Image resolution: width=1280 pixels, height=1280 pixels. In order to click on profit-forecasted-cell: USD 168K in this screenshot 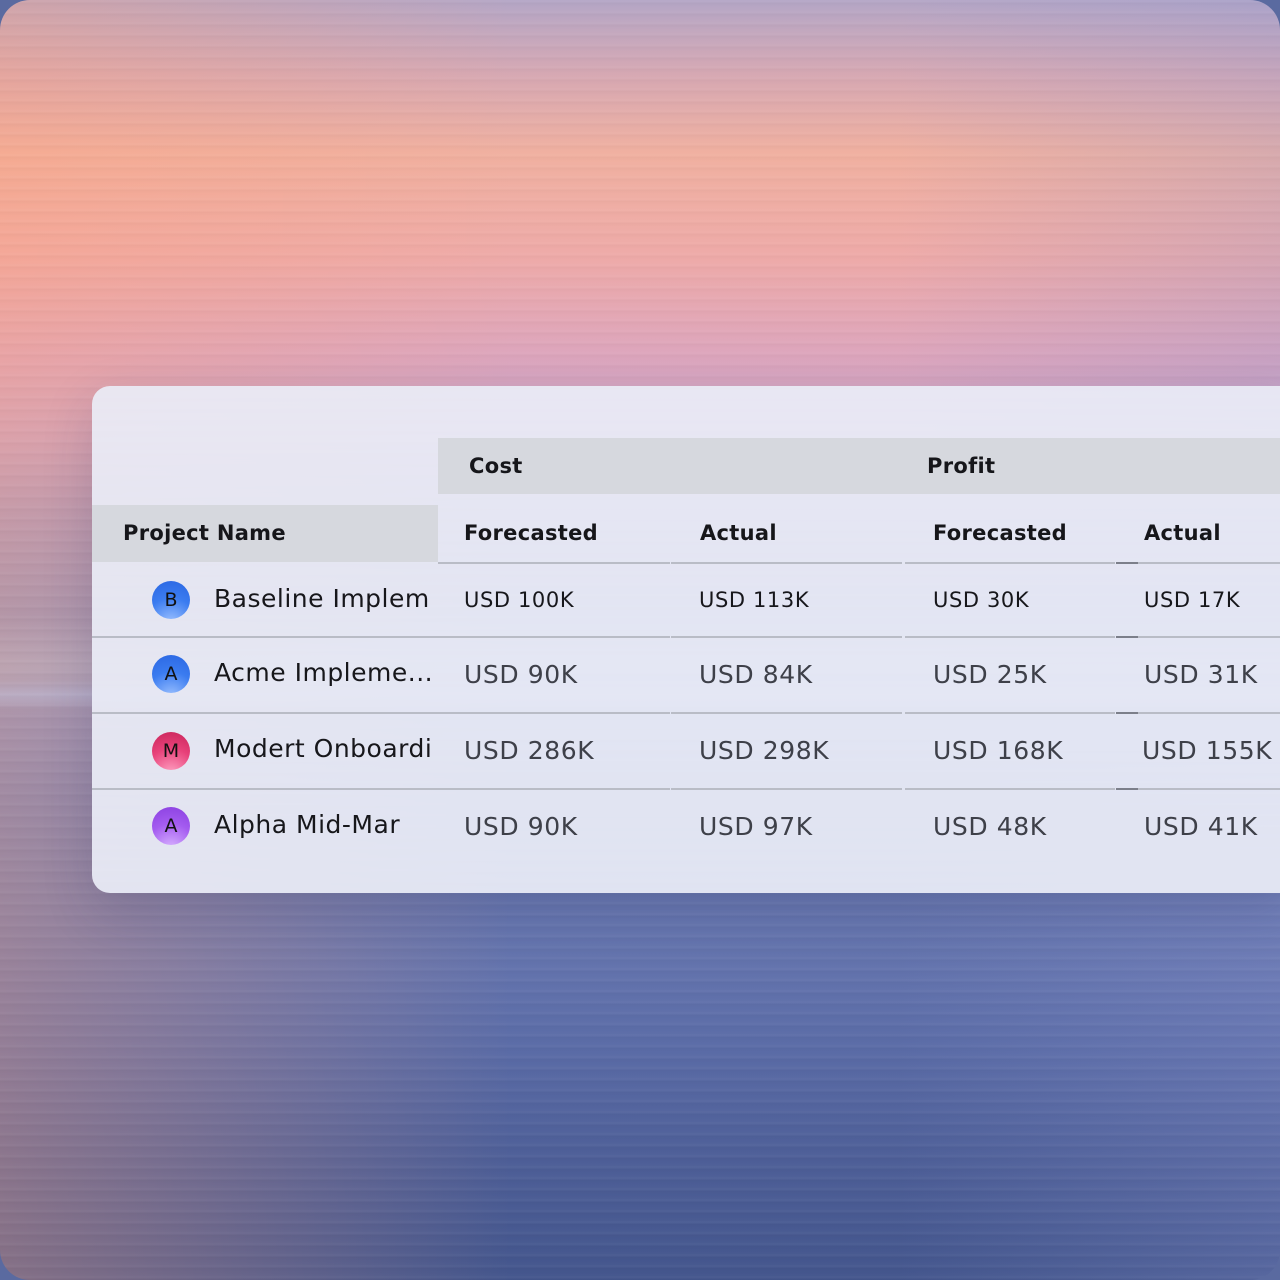, I will do `click(998, 750)`.